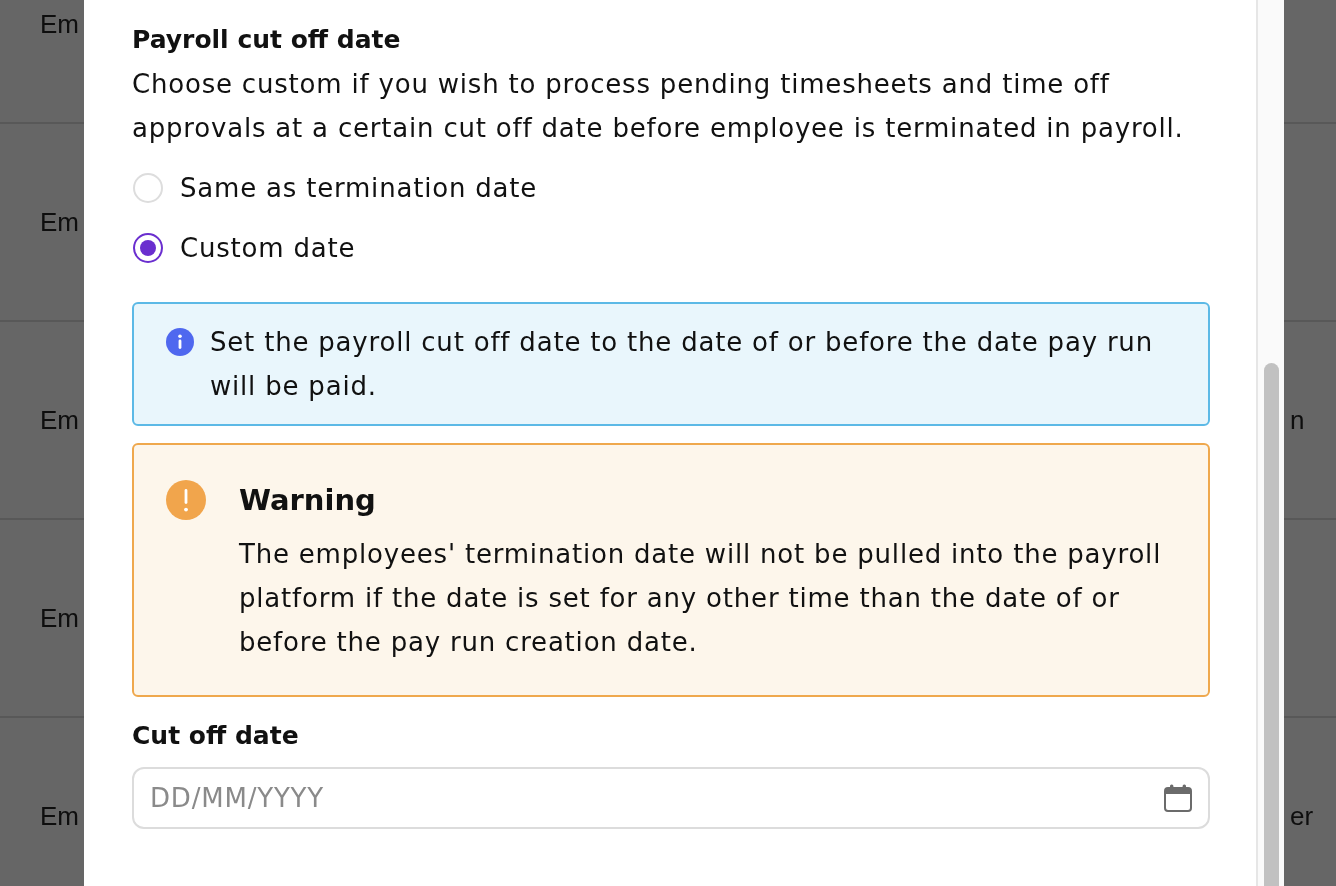 Image resolution: width=1336 pixels, height=886 pixels. I want to click on date-input: DD/MM/YYYY, so click(671, 798).